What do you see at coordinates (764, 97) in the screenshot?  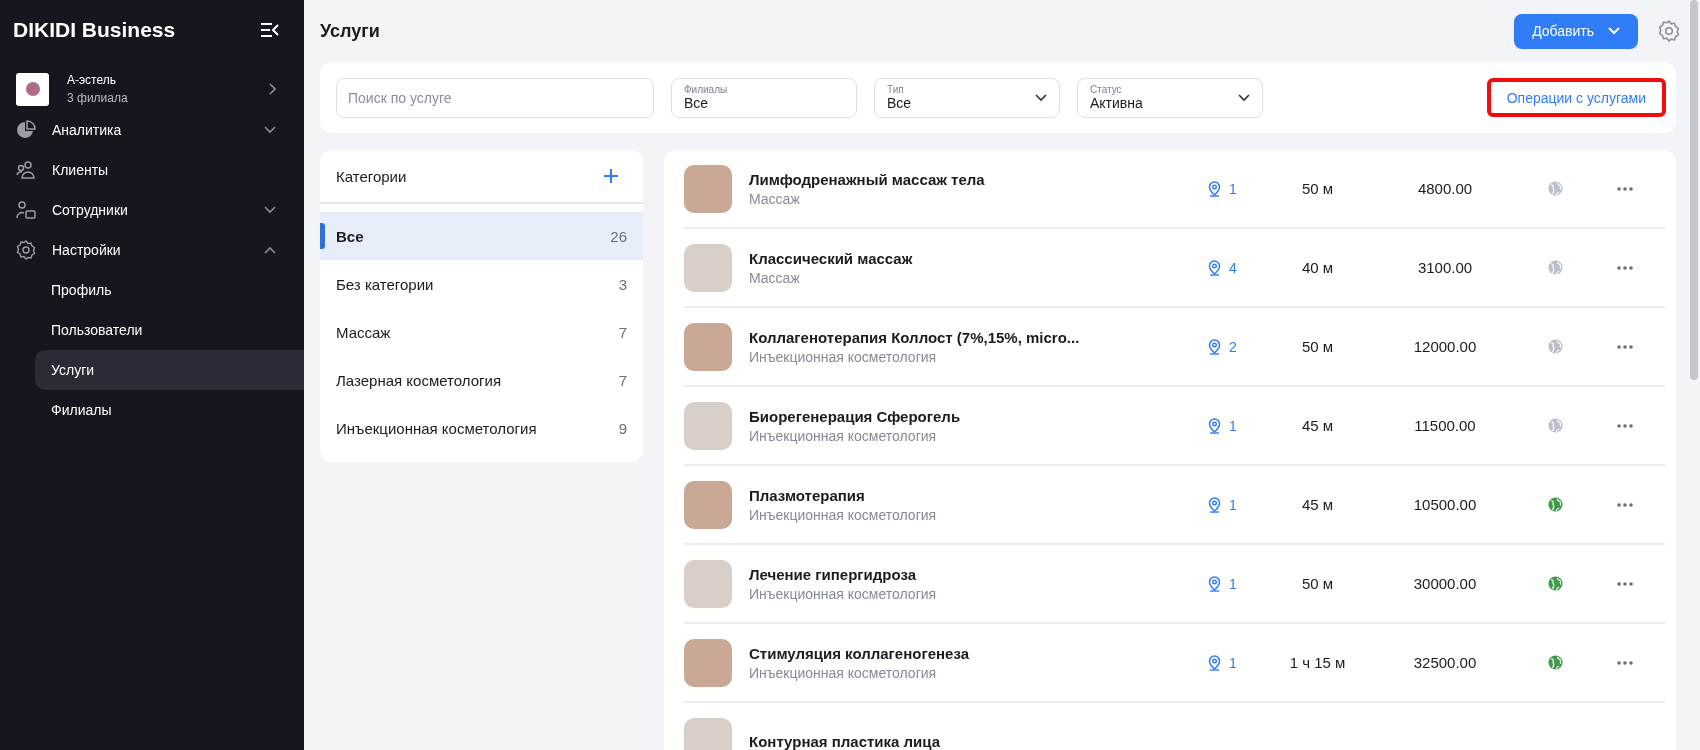 I see `input-field: Филиалы Все` at bounding box center [764, 97].